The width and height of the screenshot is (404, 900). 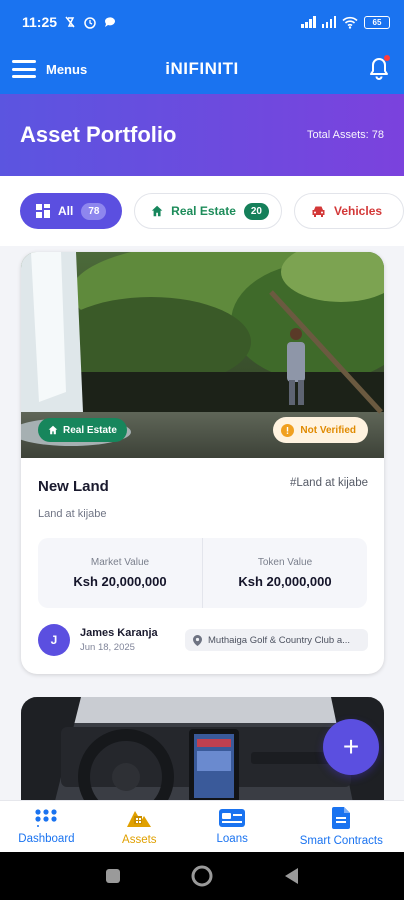 I want to click on wifi-icon, so click(x=350, y=22).